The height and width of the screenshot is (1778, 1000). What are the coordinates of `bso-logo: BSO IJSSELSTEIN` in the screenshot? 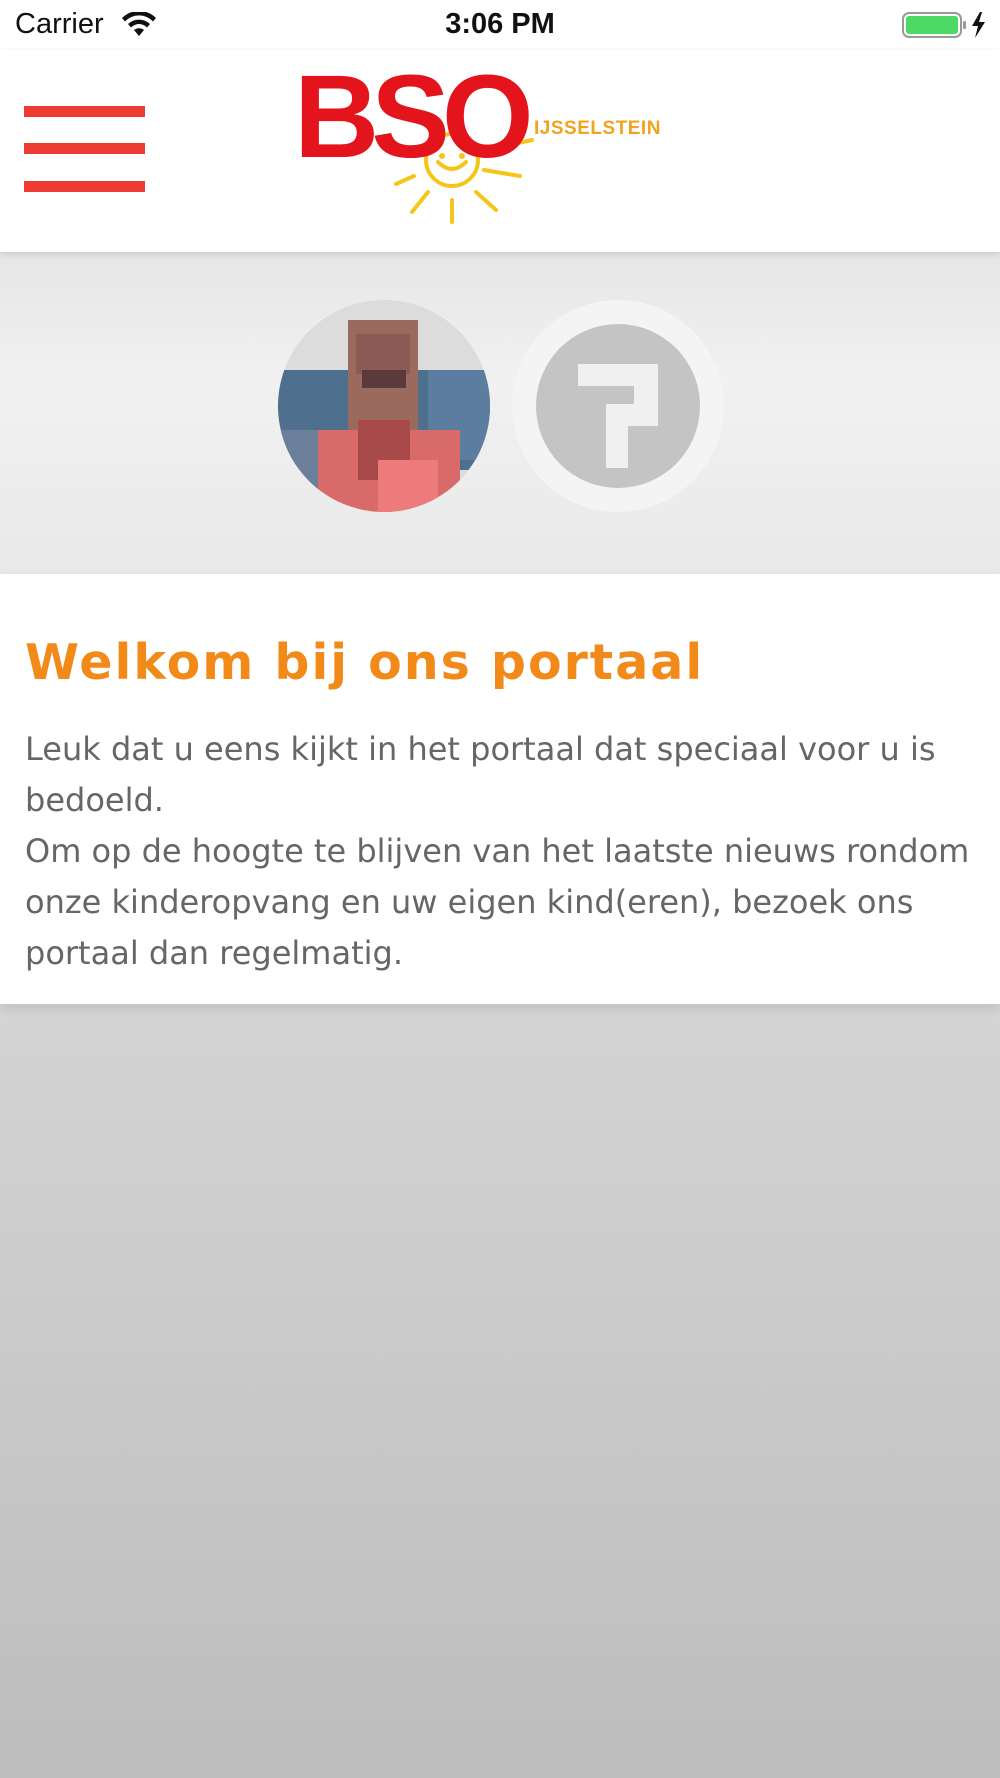 It's located at (475, 148).